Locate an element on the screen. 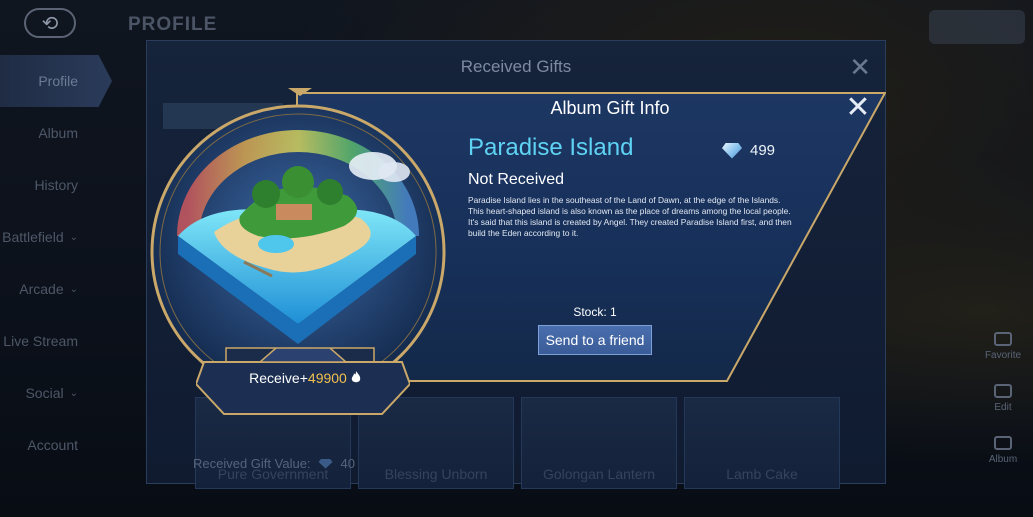  nav-item-arcade: Arcade ⌄ is located at coordinates (56, 289).